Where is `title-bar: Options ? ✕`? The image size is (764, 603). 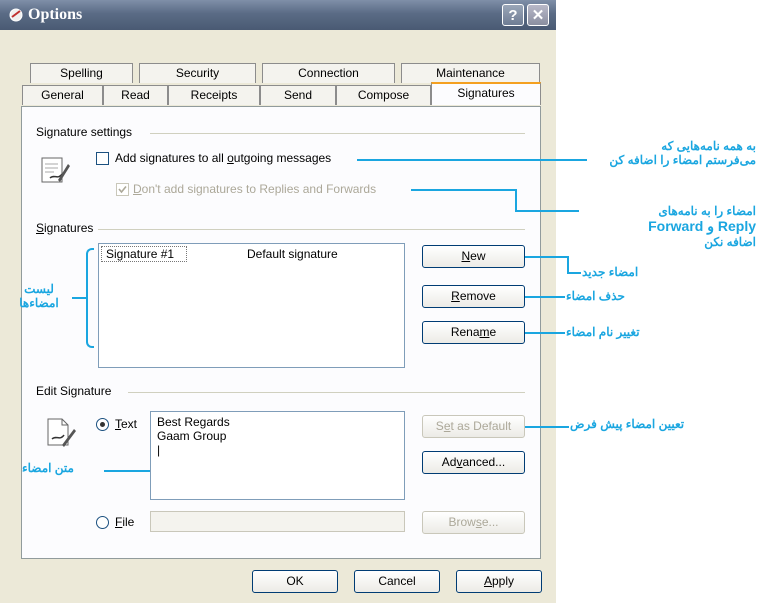 title-bar: Options ? ✕ is located at coordinates (278, 15).